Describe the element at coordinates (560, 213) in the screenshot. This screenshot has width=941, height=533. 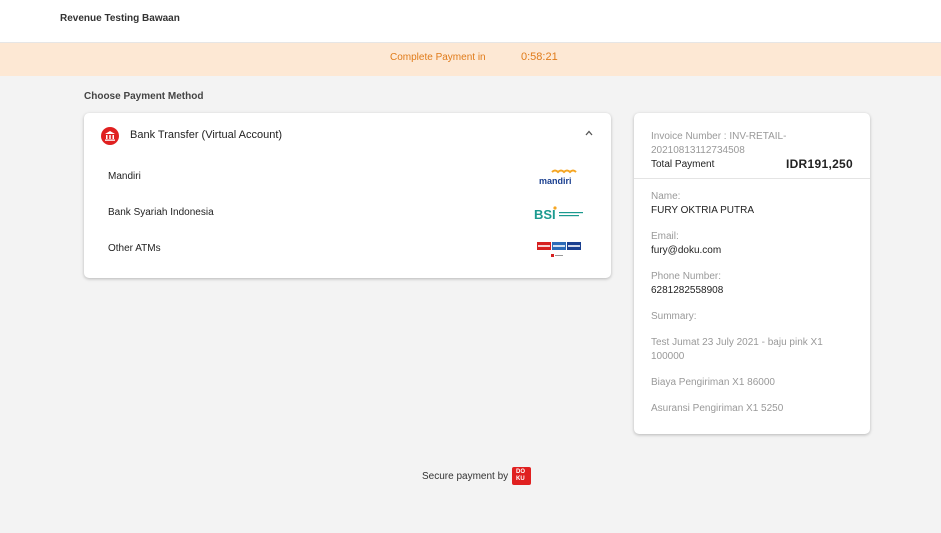
I see `bsi-logo: BSI` at that location.